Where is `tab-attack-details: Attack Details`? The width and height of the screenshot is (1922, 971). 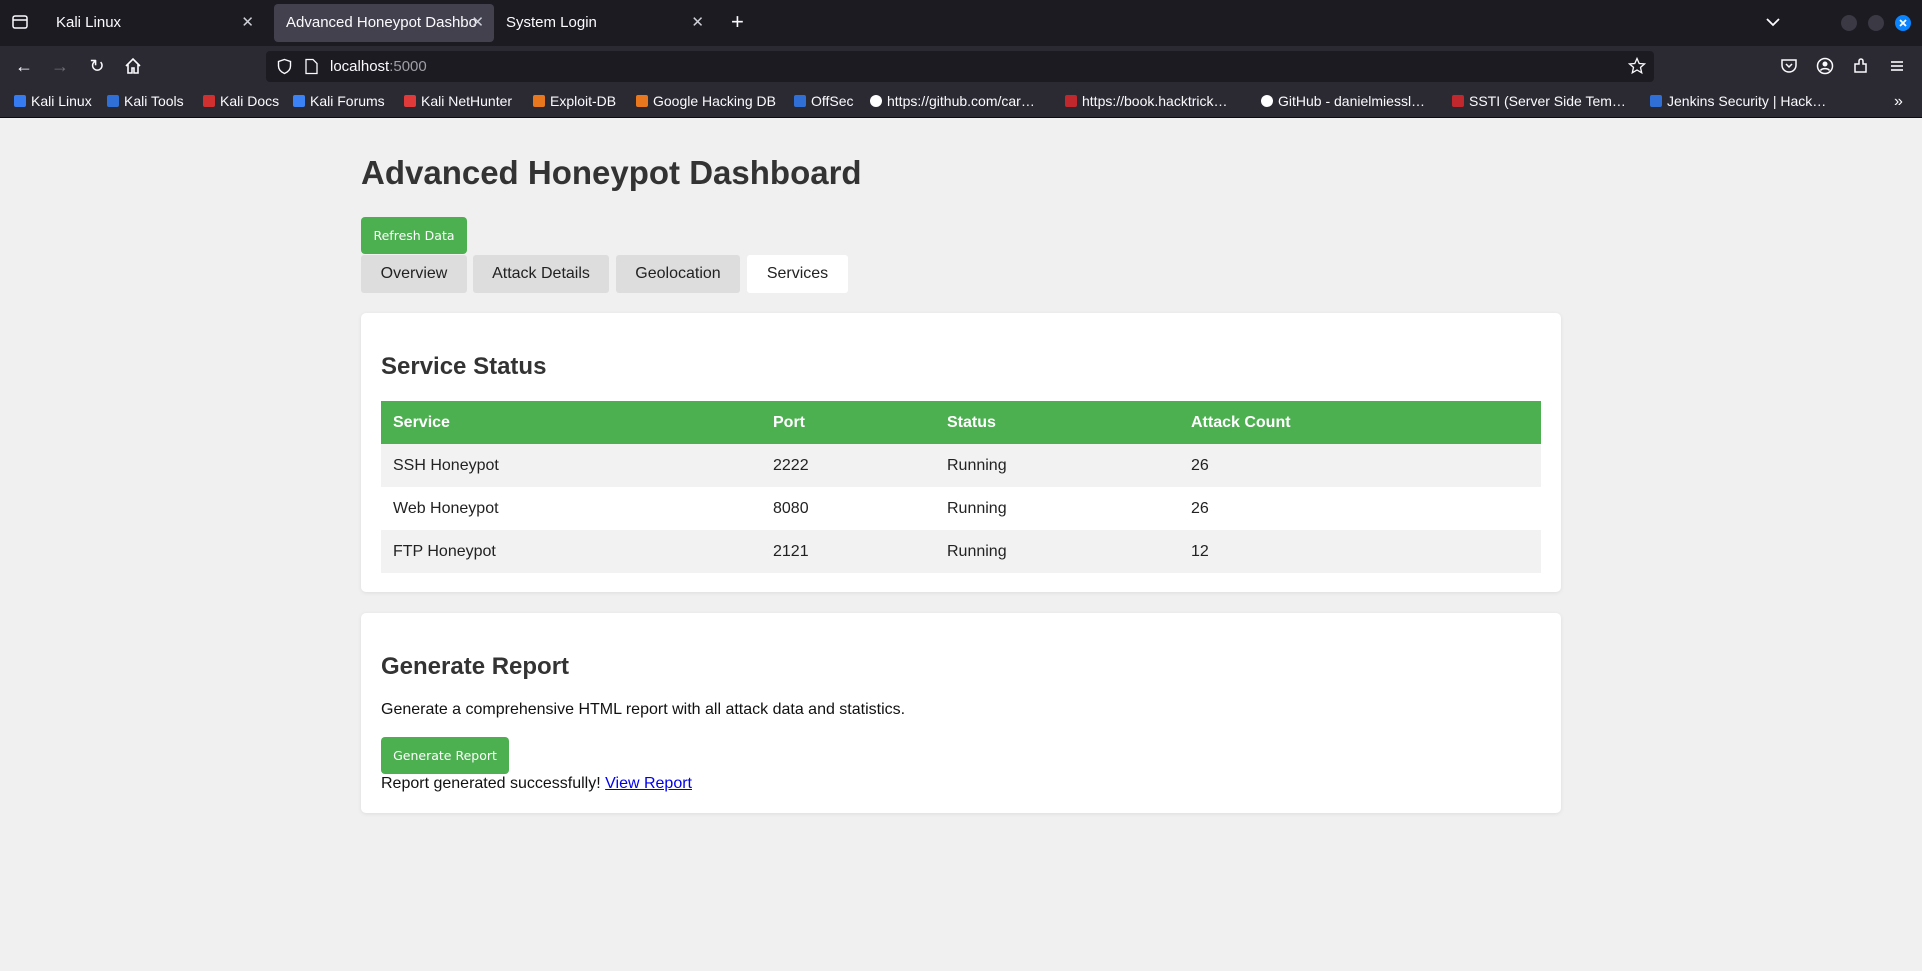
tab-attack-details: Attack Details is located at coordinates (541, 274).